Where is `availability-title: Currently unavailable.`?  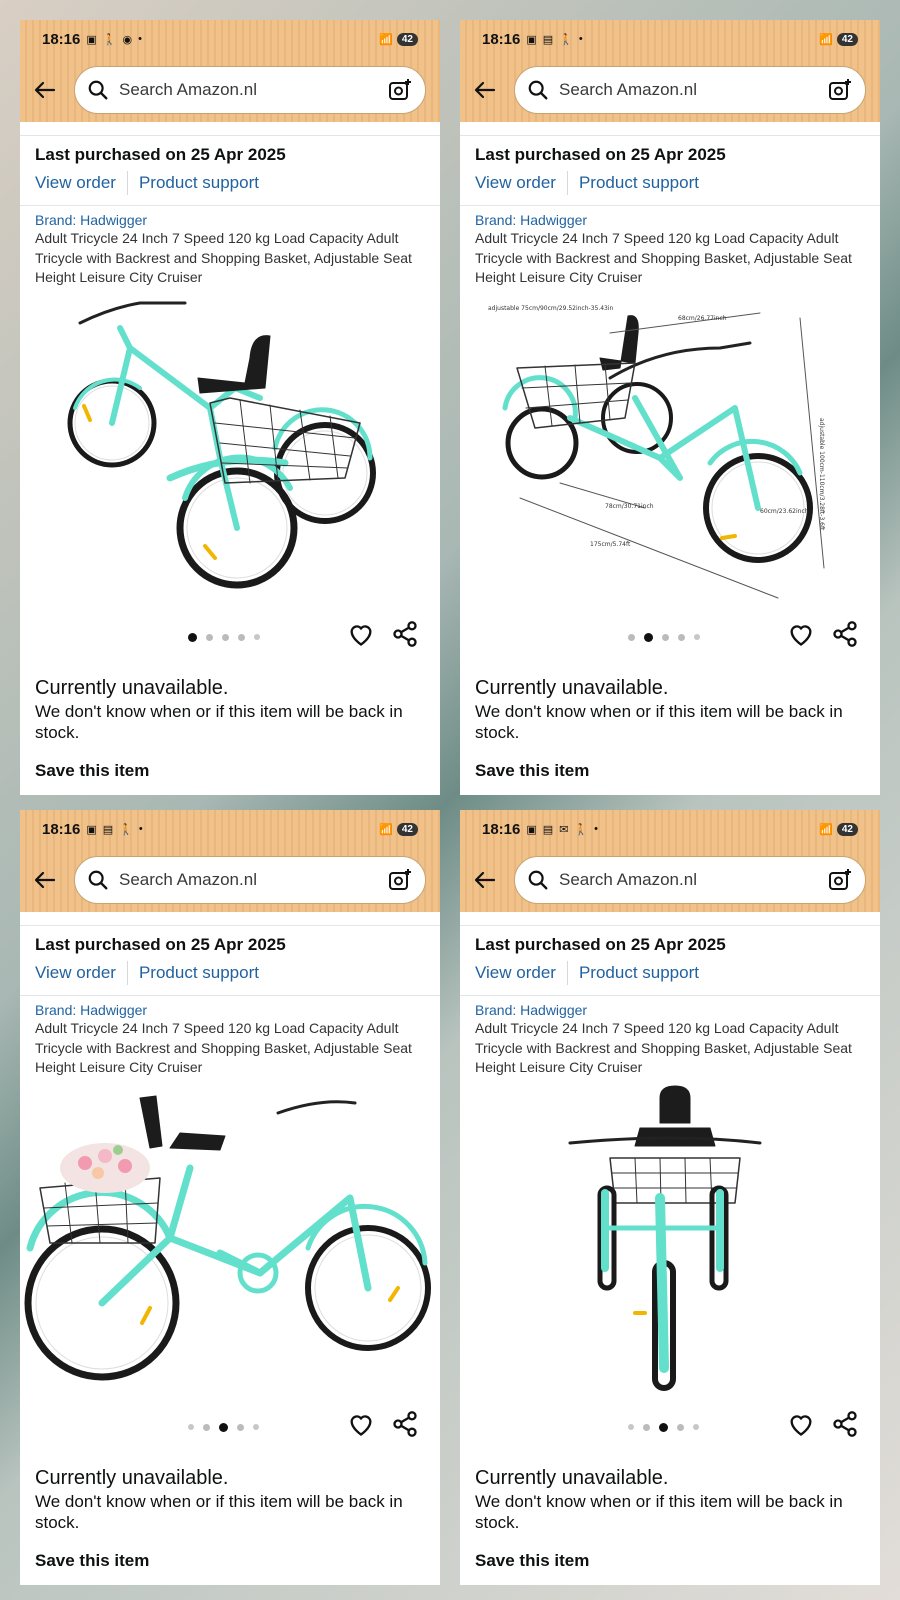 availability-title: Currently unavailable. is located at coordinates (132, 1477).